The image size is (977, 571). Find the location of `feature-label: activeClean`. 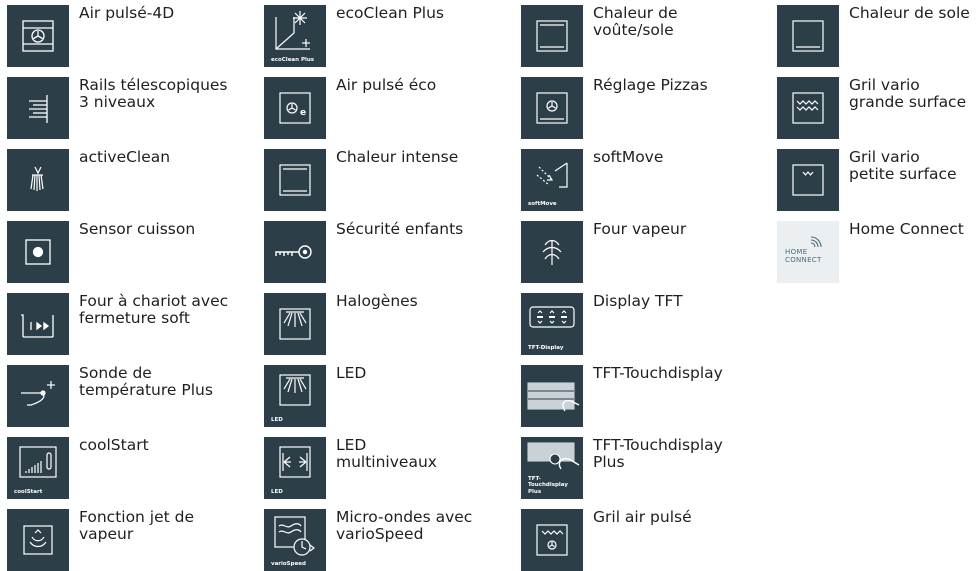

feature-label: activeClean is located at coordinates (125, 157).